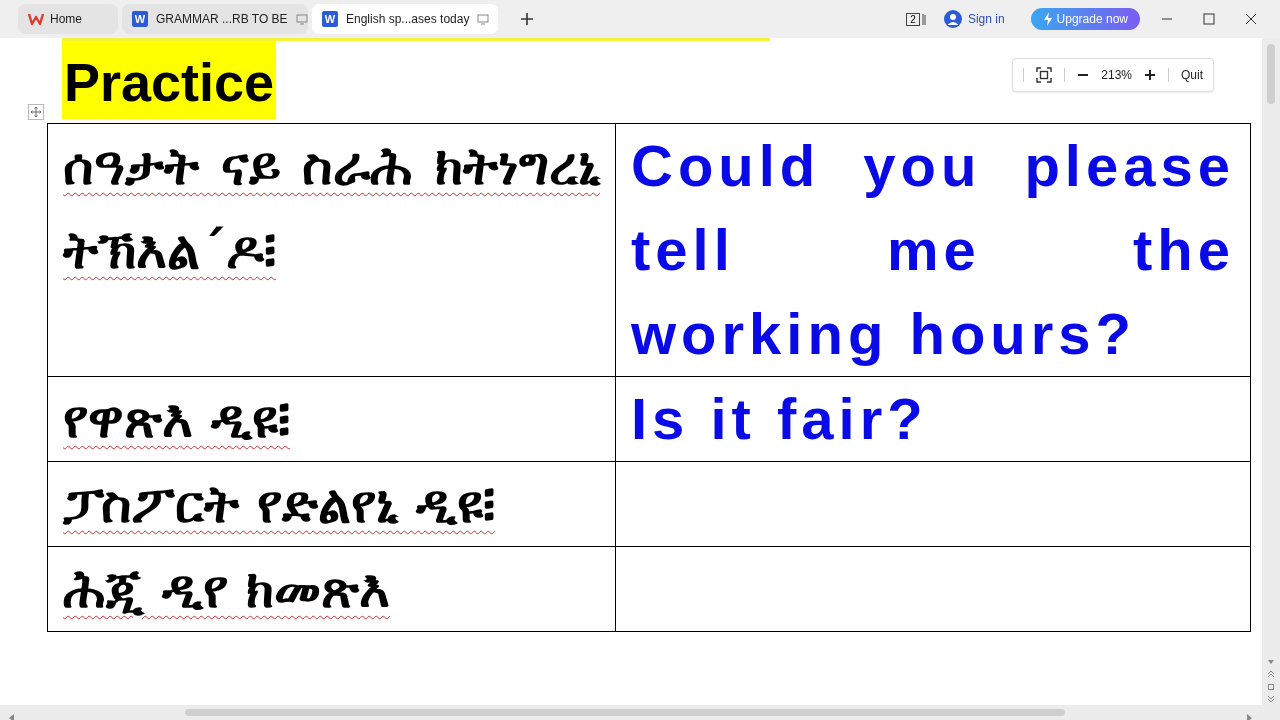 The height and width of the screenshot is (720, 1280). I want to click on maximize-button, so click(1209, 19).